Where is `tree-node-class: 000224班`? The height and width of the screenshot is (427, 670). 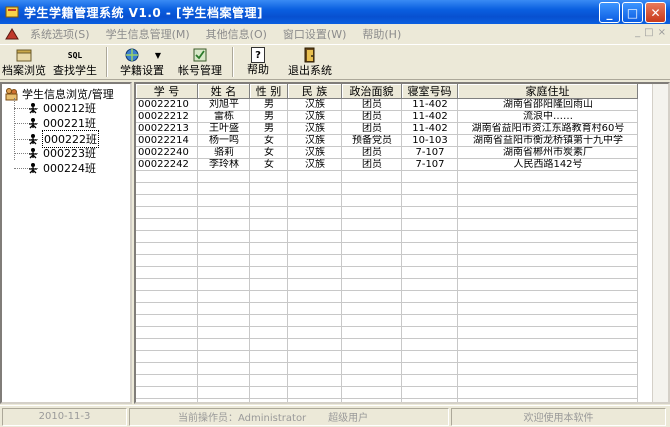
tree-node-class: 000224班 is located at coordinates (55, 168).